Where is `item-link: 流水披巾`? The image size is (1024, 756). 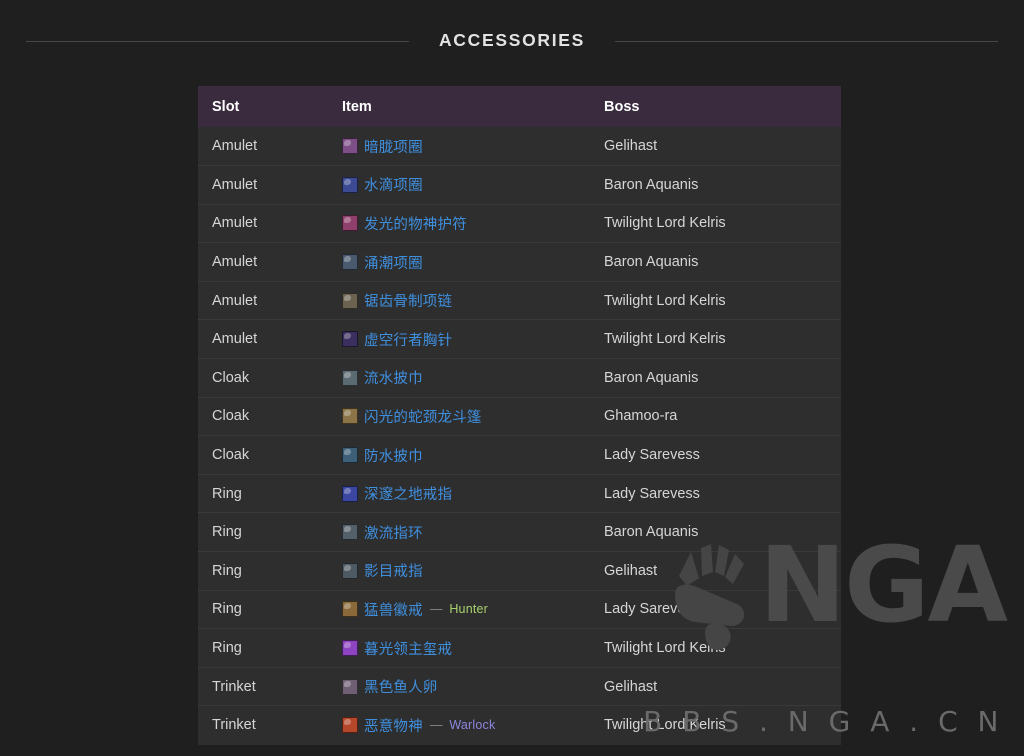
item-link: 流水披巾 is located at coordinates (393, 377).